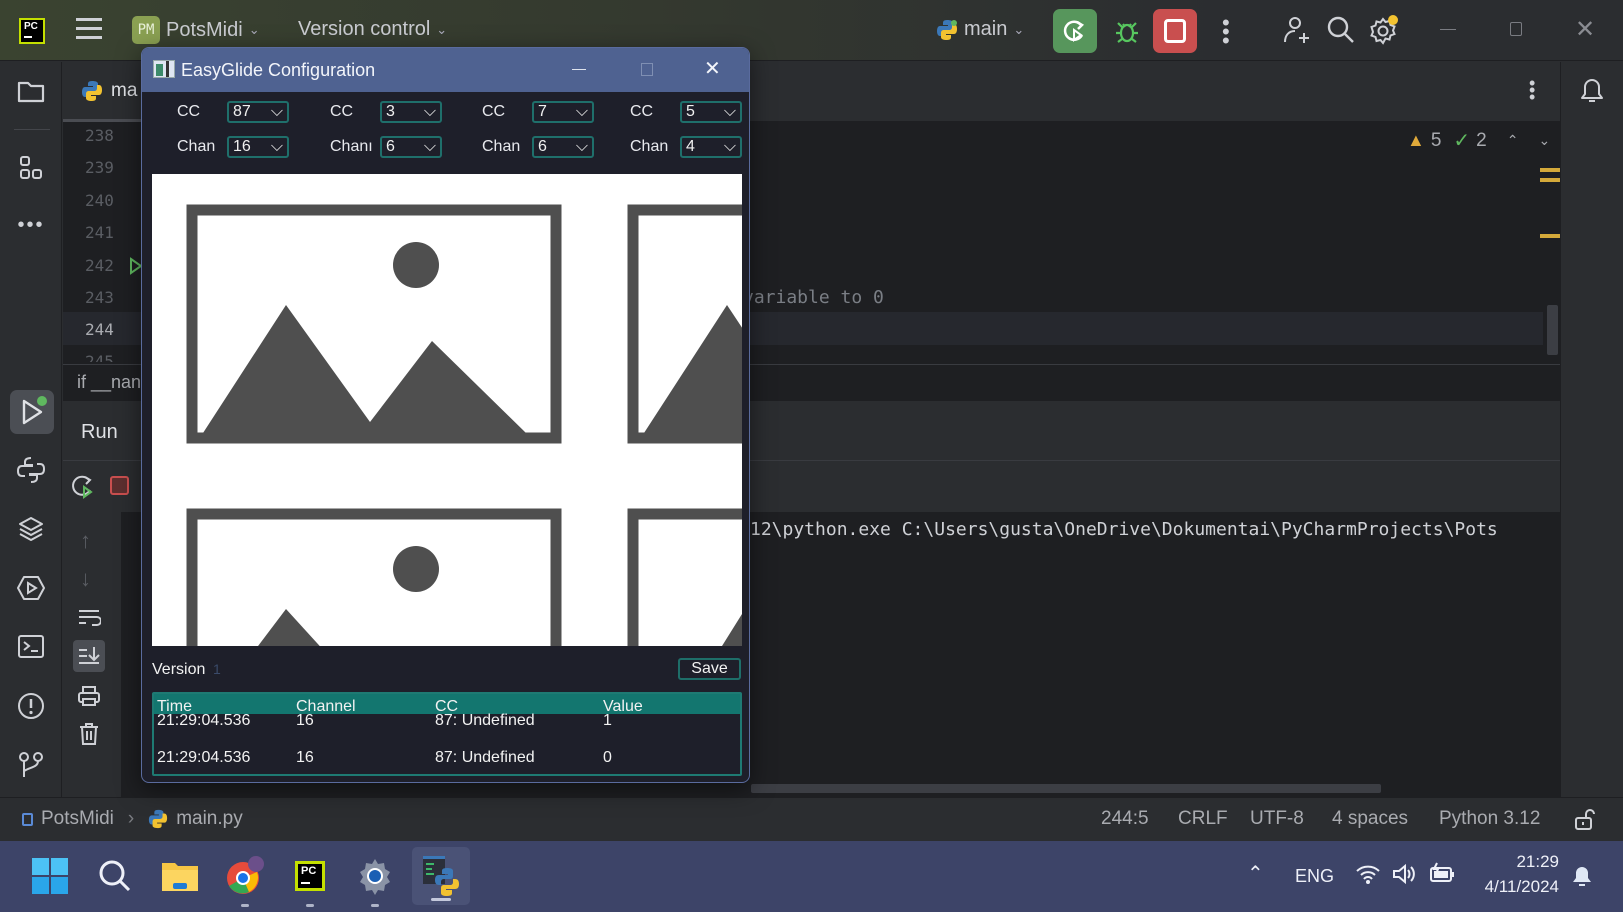  I want to click on taskbar-python-app-active, so click(441, 876).